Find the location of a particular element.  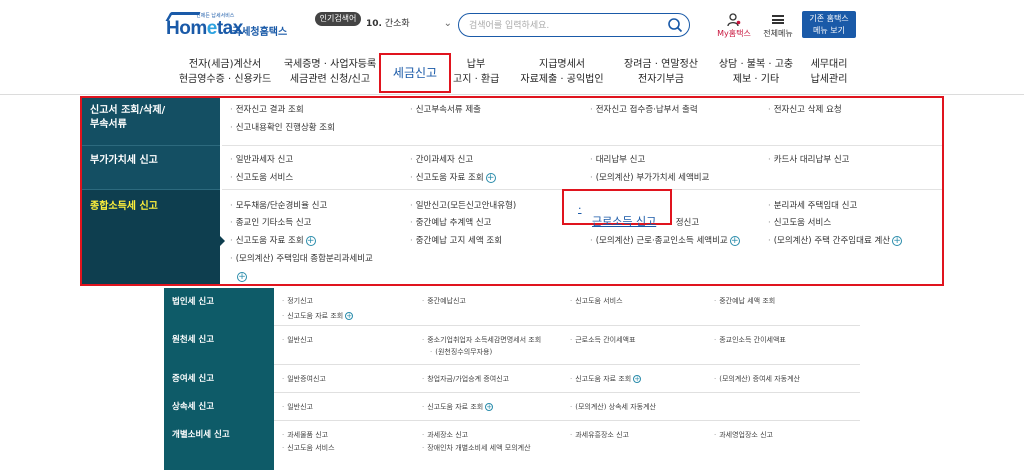

nav-item-incentives: 장려금 · 연말정산 전자기부금 is located at coordinates (661, 72).